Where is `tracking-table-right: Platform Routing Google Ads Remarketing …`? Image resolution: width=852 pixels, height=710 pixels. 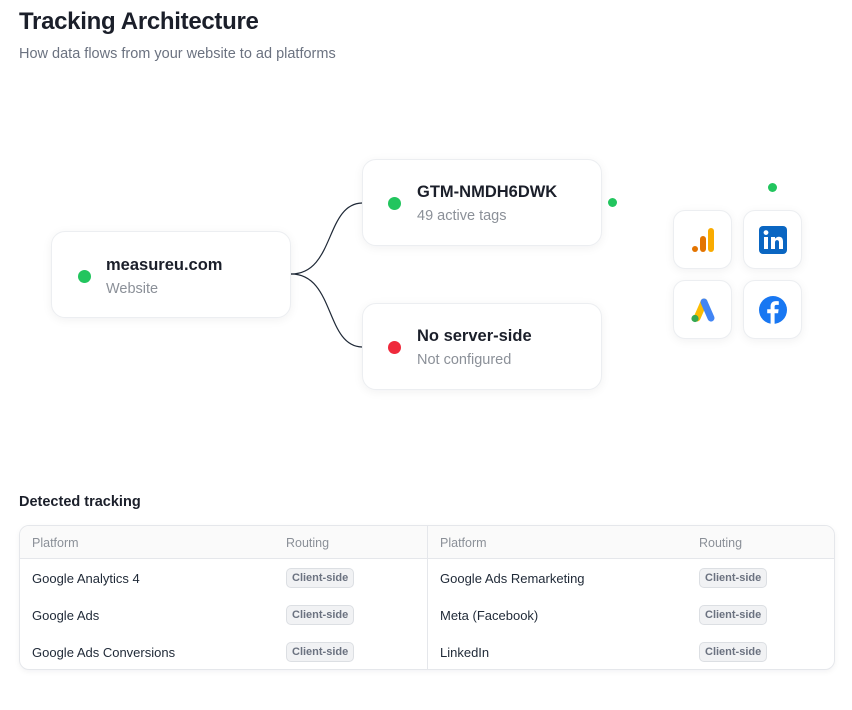
tracking-table-right: Platform Routing Google Ads Remarketing … is located at coordinates (630, 597).